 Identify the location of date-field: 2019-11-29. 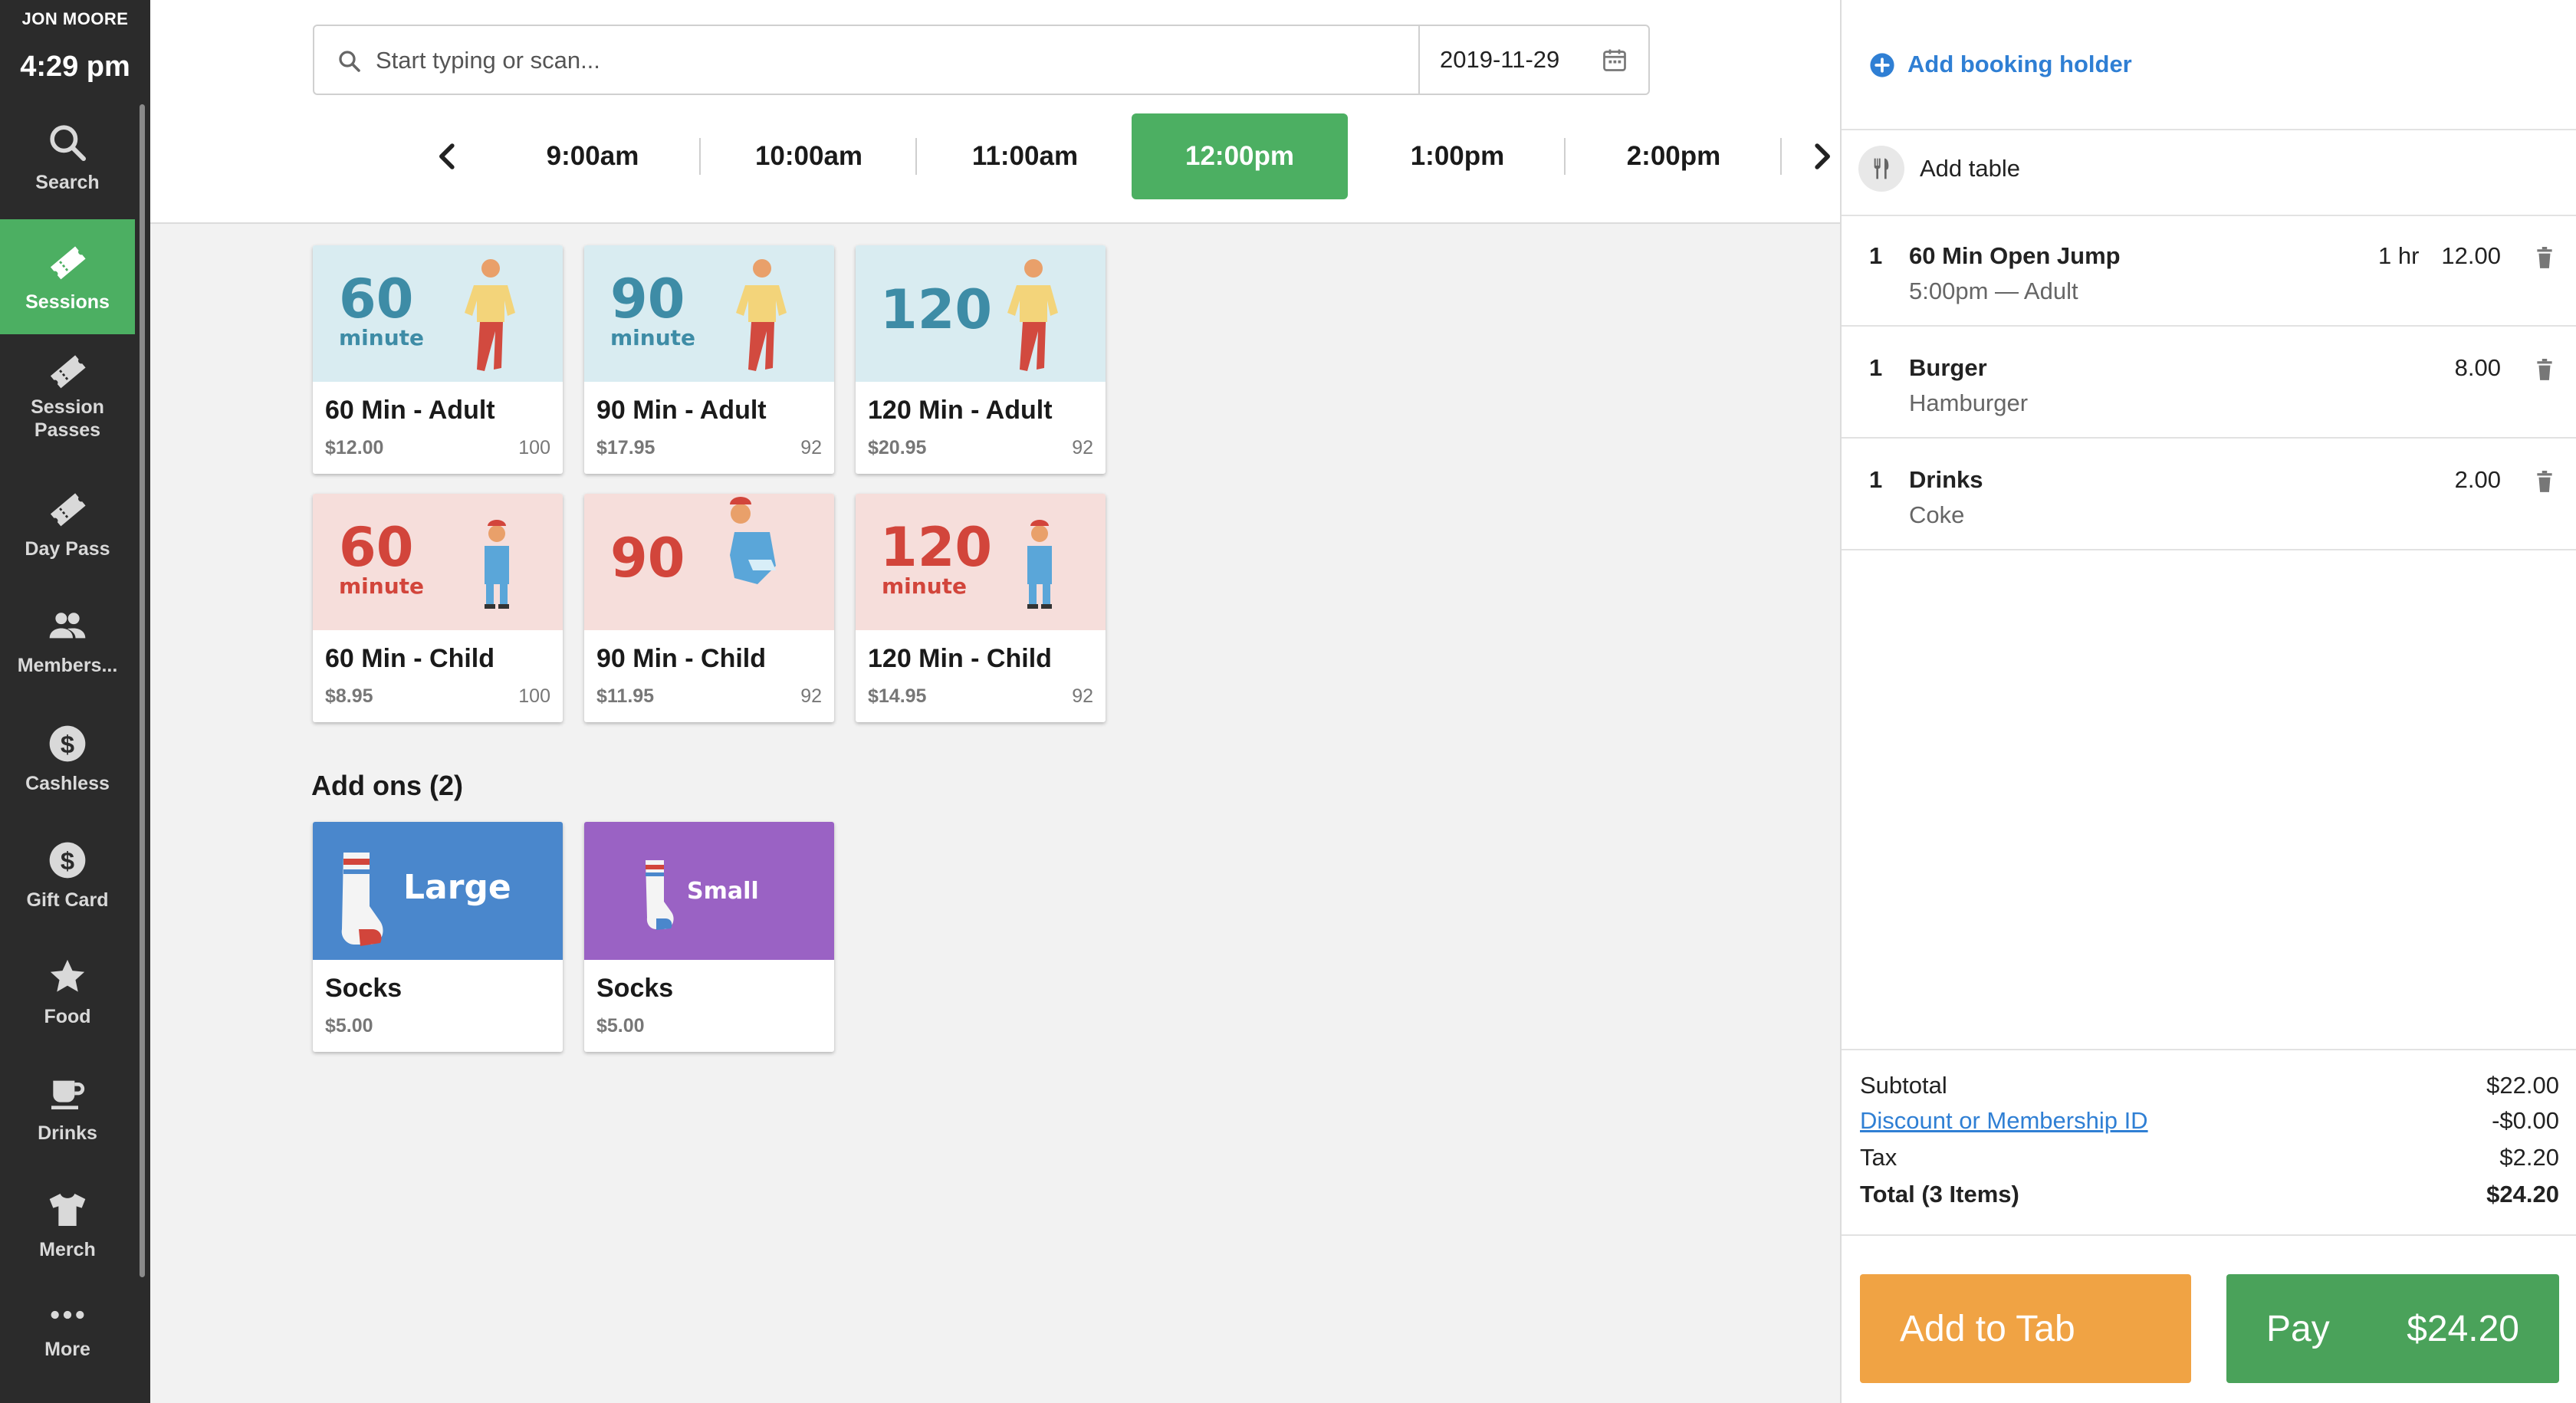
(1533, 60).